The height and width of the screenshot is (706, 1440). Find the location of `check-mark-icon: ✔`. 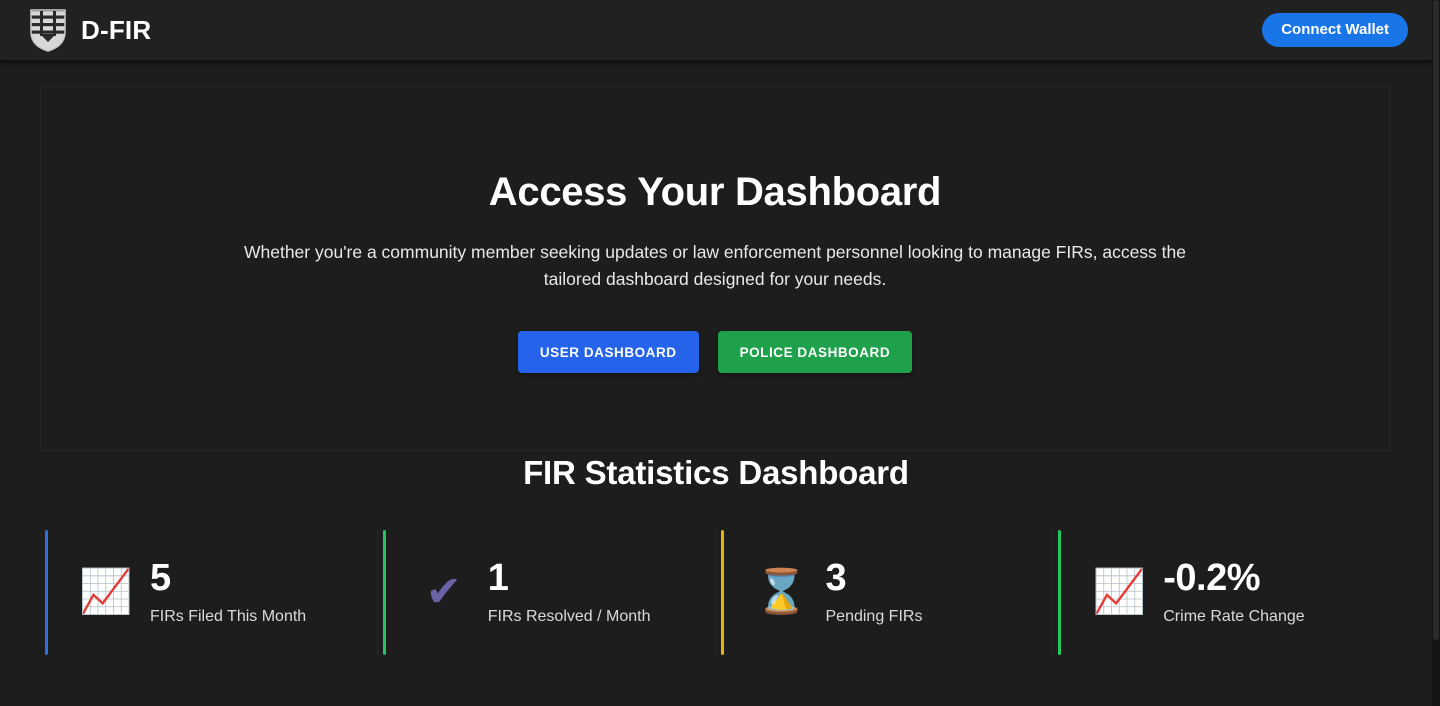

check-mark-icon: ✔ is located at coordinates (443, 592).